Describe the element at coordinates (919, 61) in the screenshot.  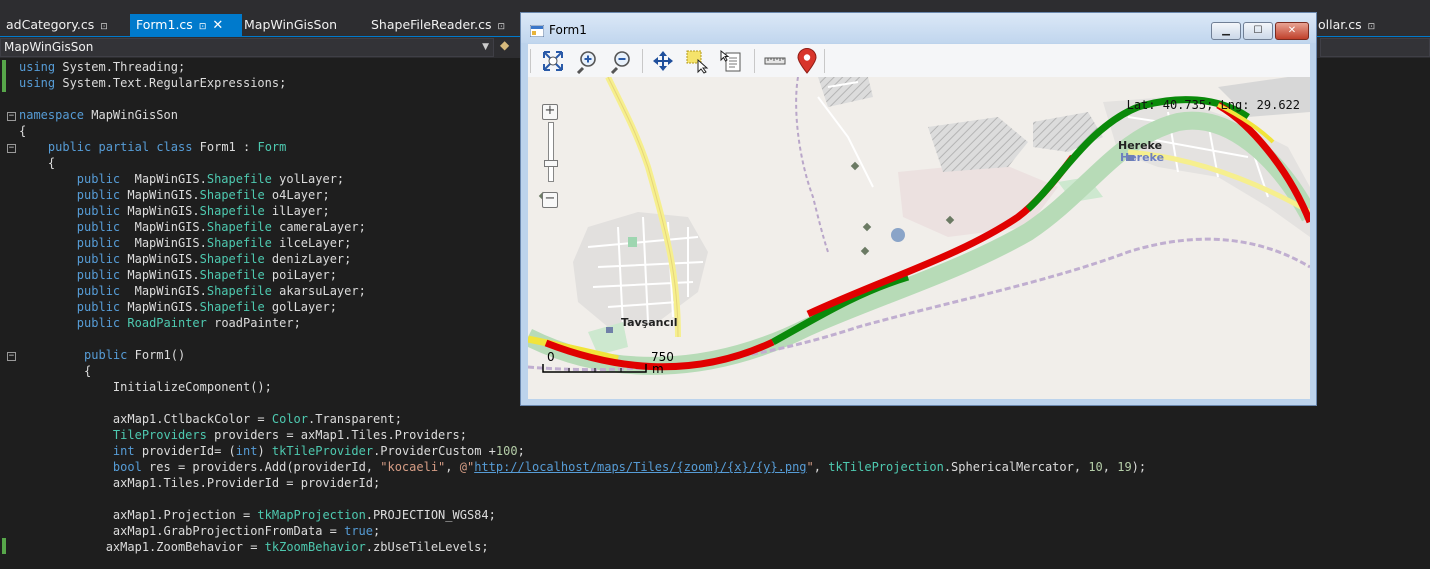
I see `map-toolbar` at that location.